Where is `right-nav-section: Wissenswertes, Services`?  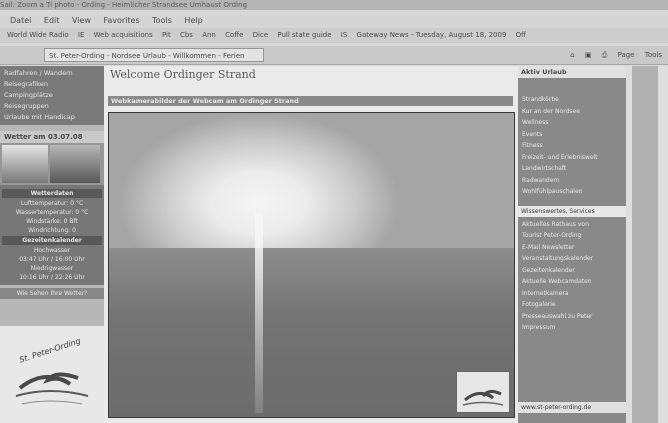 right-nav-section: Wissenswertes, Services is located at coordinates (572, 211).